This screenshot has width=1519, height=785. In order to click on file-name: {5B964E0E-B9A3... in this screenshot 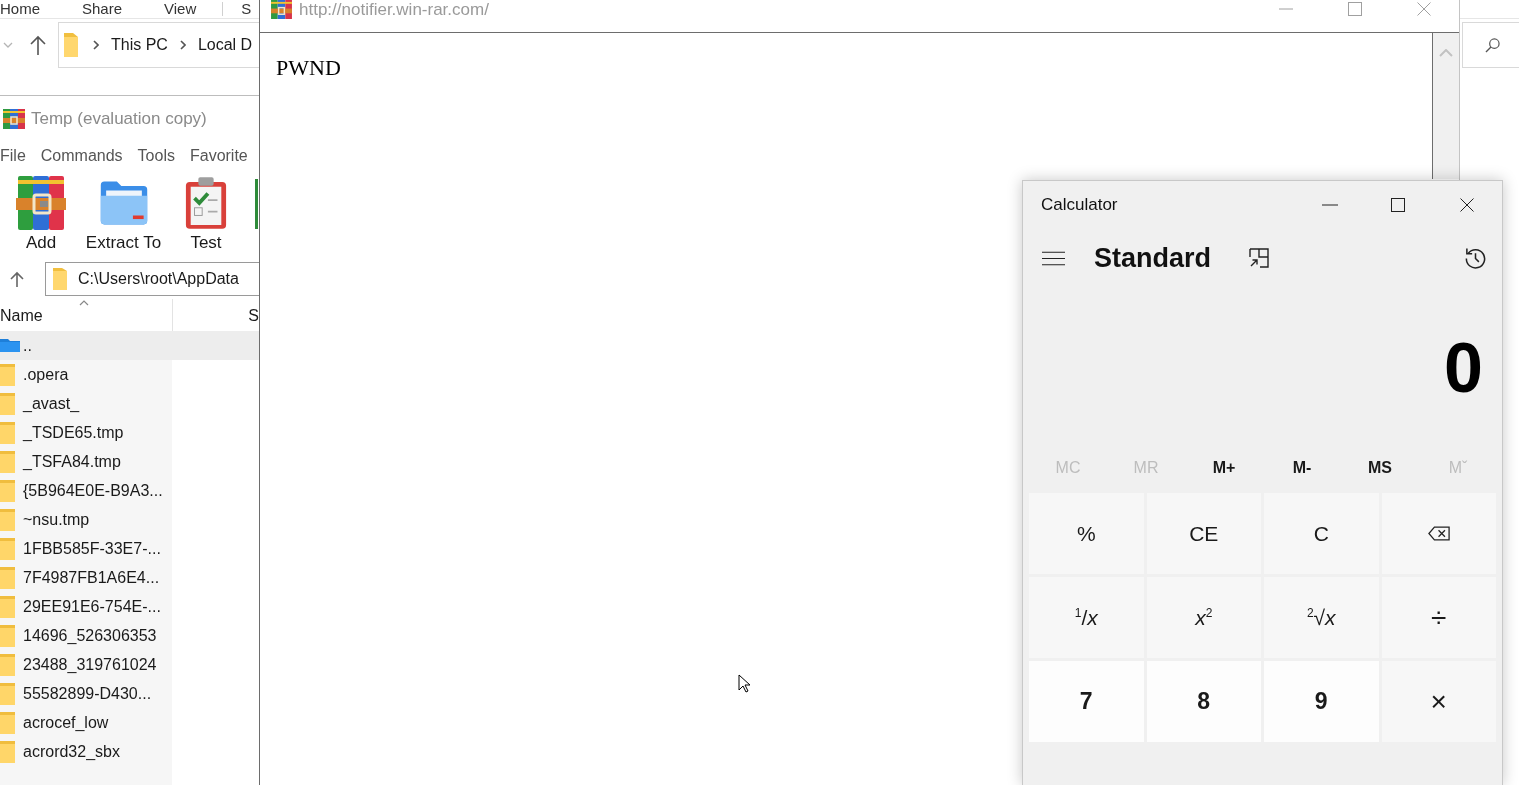, I will do `click(93, 490)`.